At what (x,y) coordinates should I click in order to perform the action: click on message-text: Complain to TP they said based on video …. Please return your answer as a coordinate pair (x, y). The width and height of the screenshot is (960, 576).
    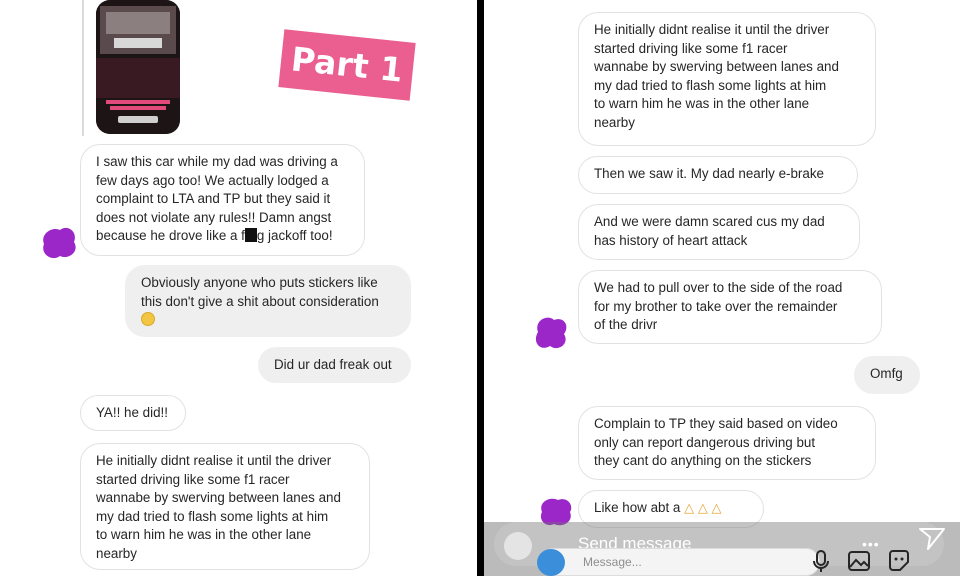
    Looking at the image, I should click on (716, 442).